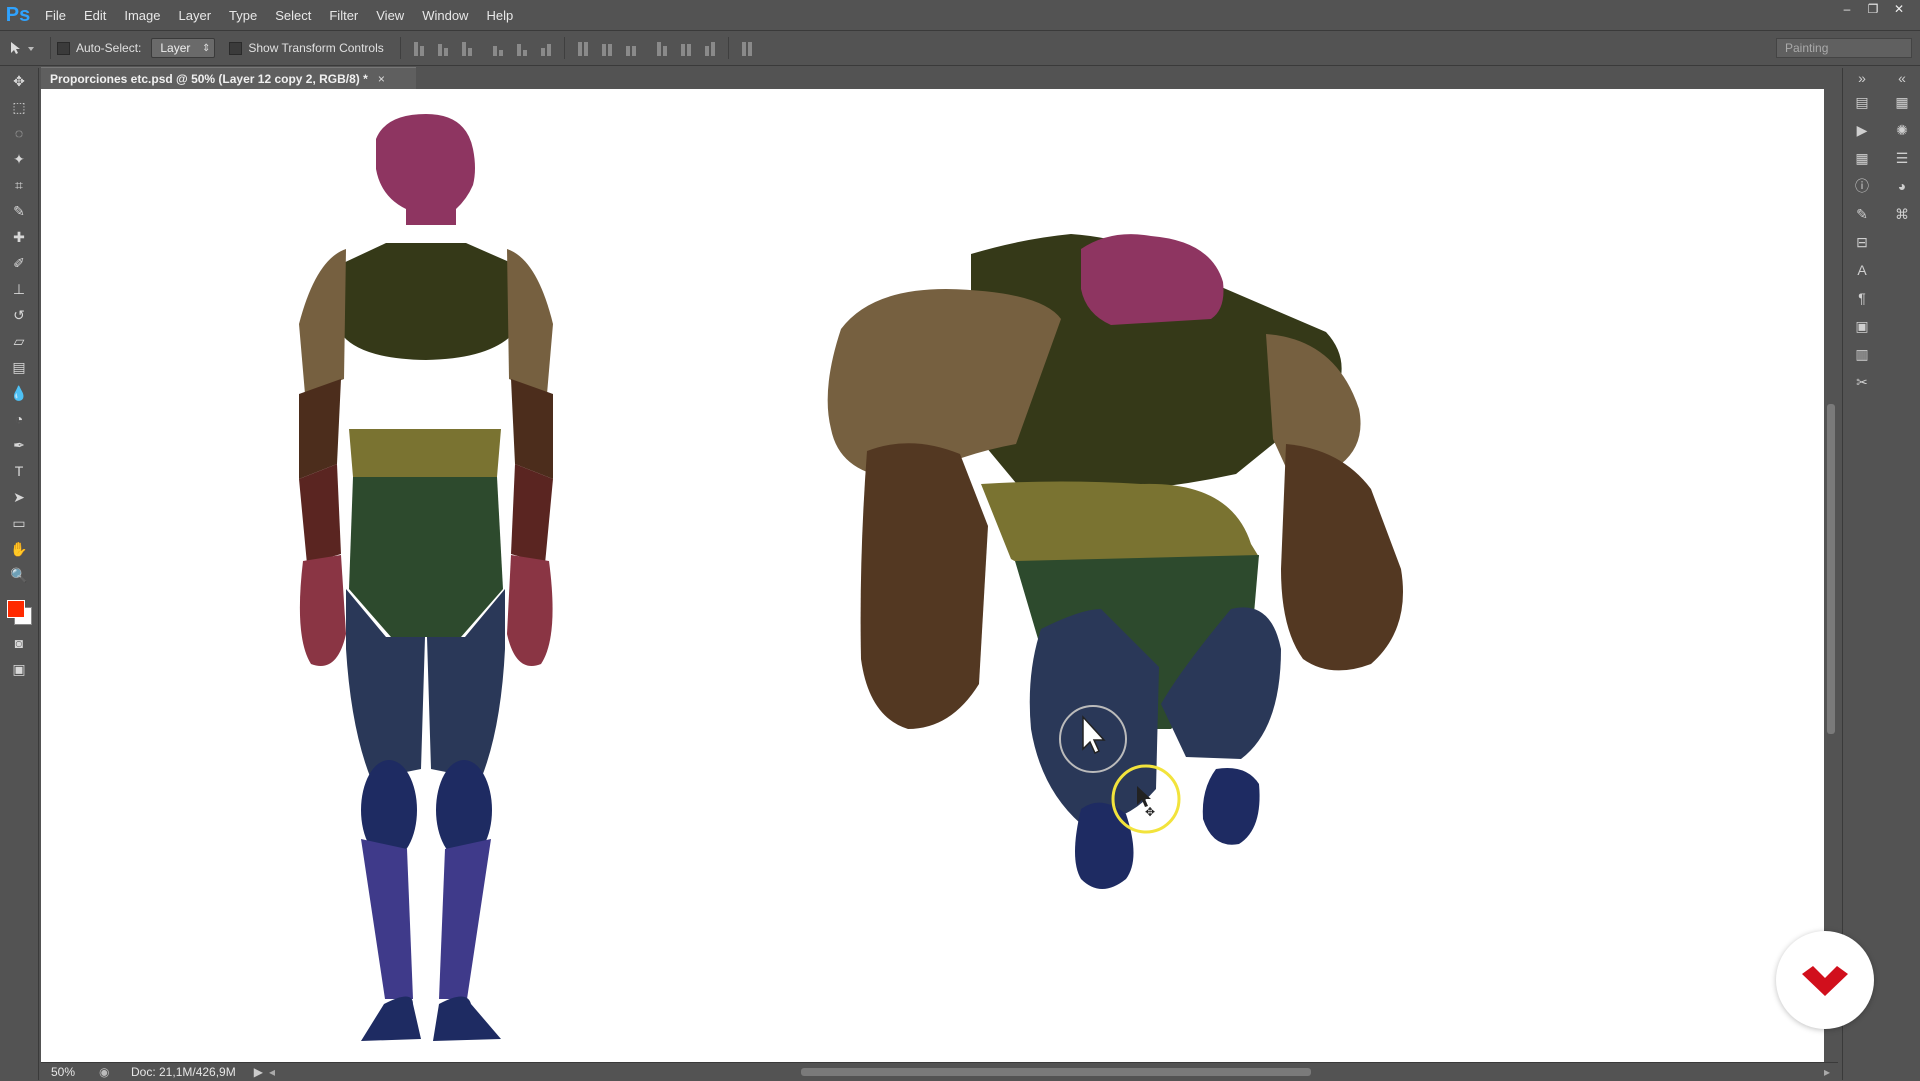 This screenshot has height=1081, width=1920. Describe the element at coordinates (183, 1072) in the screenshot. I see `document-size: Doc: 21,1M/426,9M` at that location.